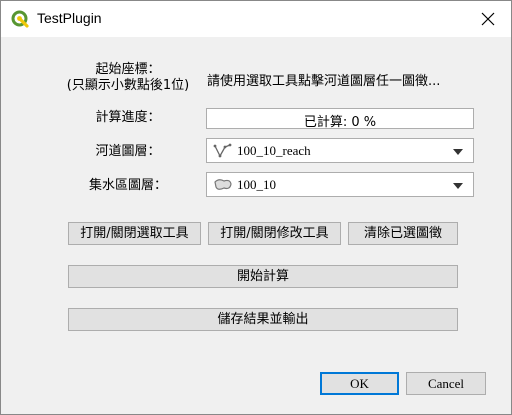 Image resolution: width=512 pixels, height=415 pixels. I want to click on close-icon, so click(488, 19).